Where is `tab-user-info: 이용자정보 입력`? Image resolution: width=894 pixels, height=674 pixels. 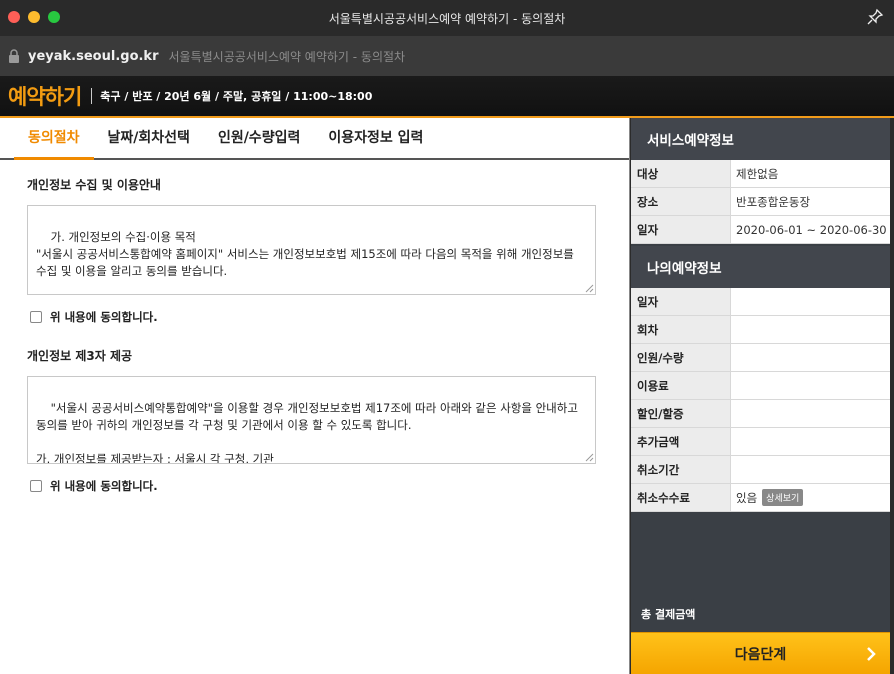 tab-user-info: 이용자정보 입력 is located at coordinates (375, 142).